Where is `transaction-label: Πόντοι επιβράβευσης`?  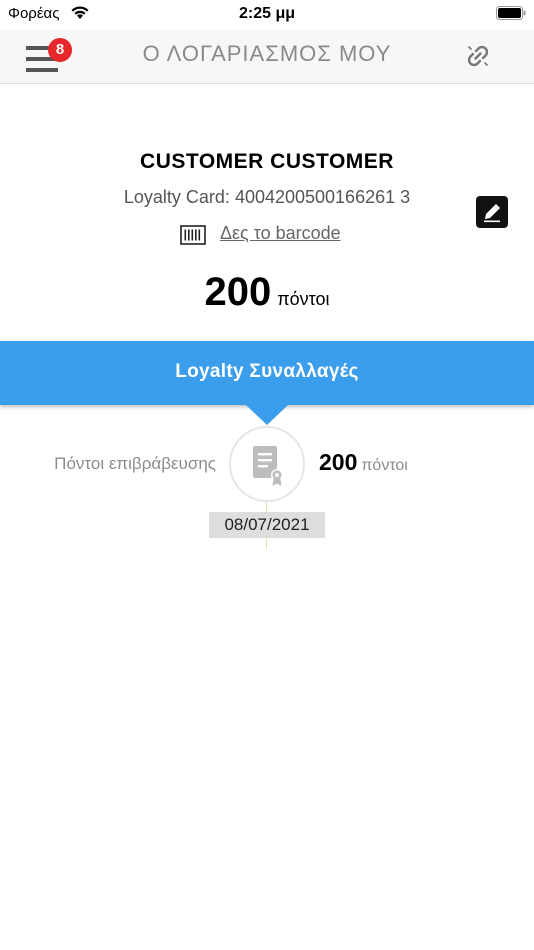
transaction-label: Πόντοι επιβράβευσης is located at coordinates (135, 463).